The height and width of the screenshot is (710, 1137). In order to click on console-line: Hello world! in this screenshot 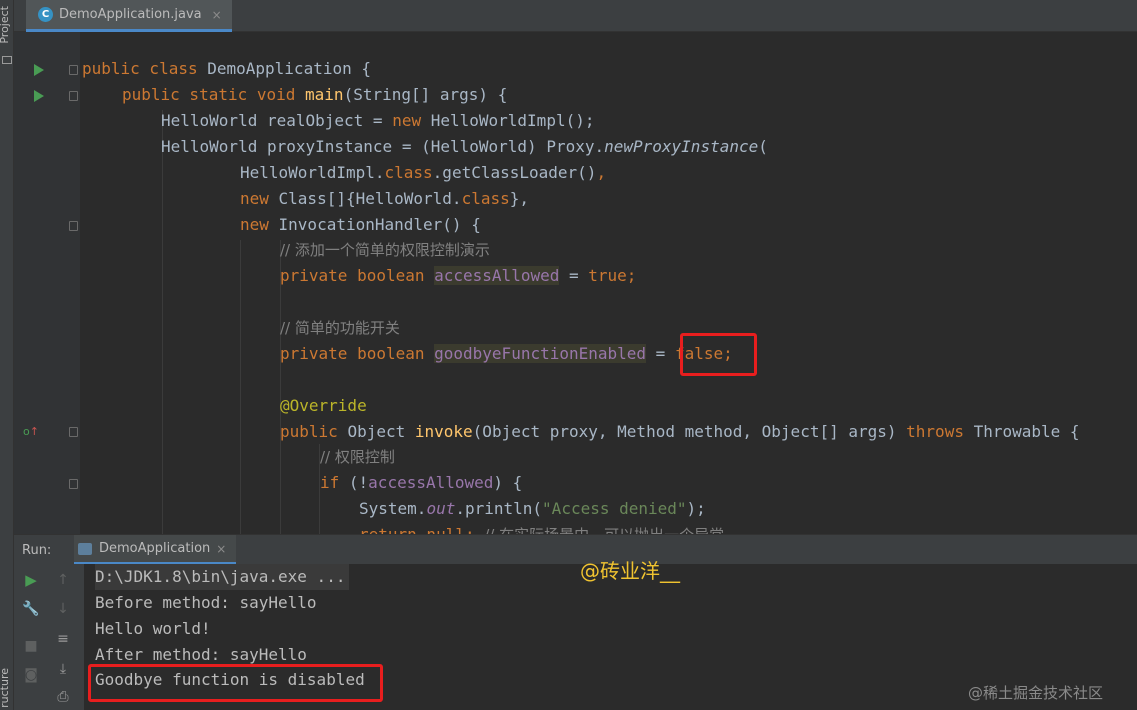, I will do `click(153, 628)`.